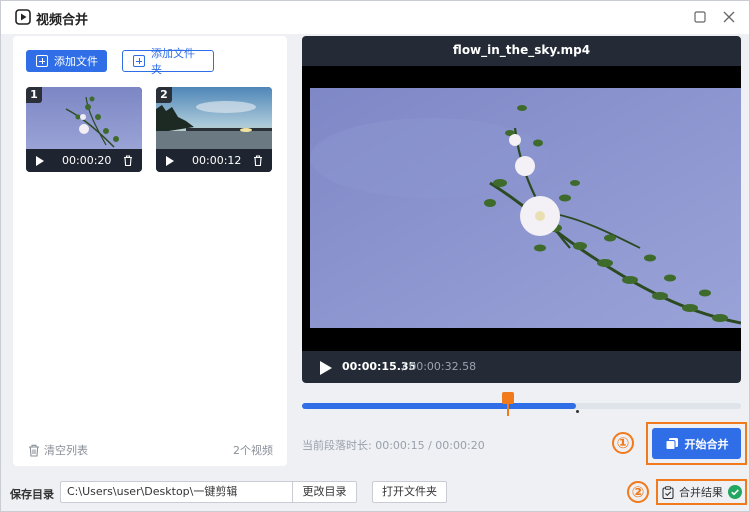 The height and width of the screenshot is (512, 750). I want to click on video-count: 2个视频, so click(253, 450).